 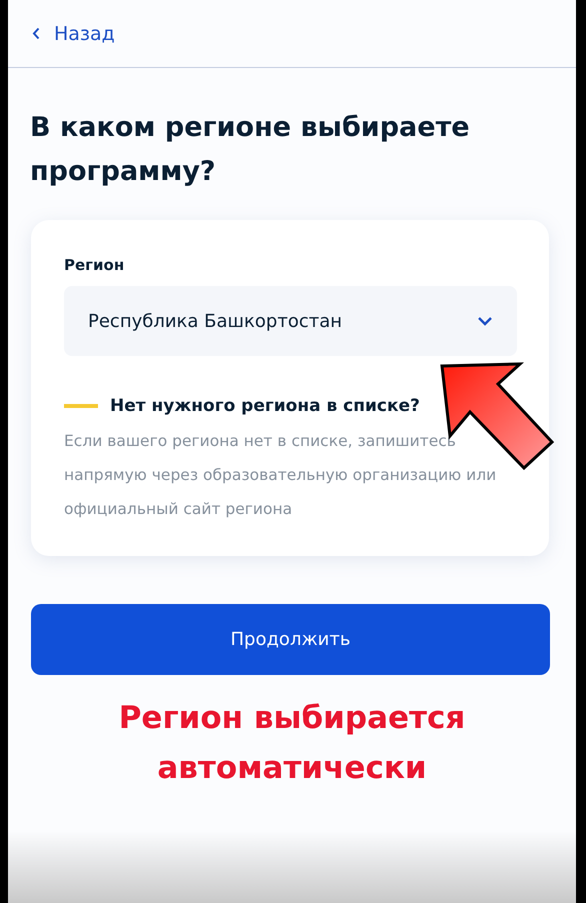 I want to click on annotation-caption: Регион выбирается автоматически, so click(x=292, y=743).